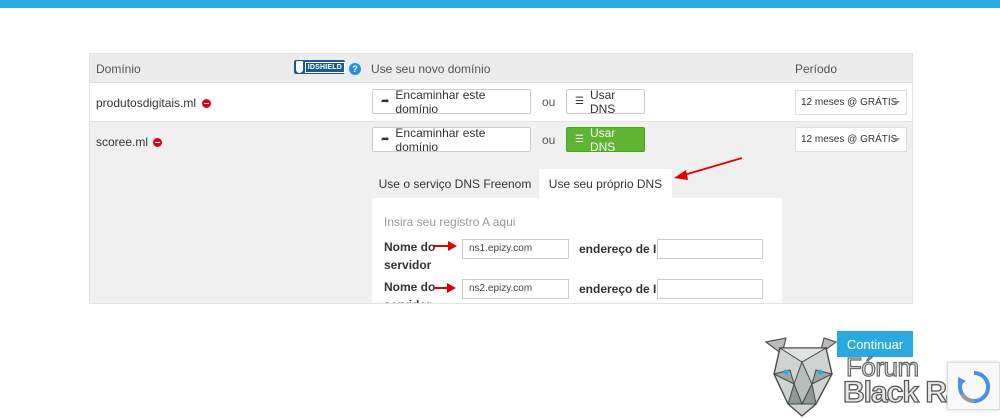 Image resolution: width=1000 pixels, height=418 pixels. I want to click on arrow-to-ns1, so click(445, 246).